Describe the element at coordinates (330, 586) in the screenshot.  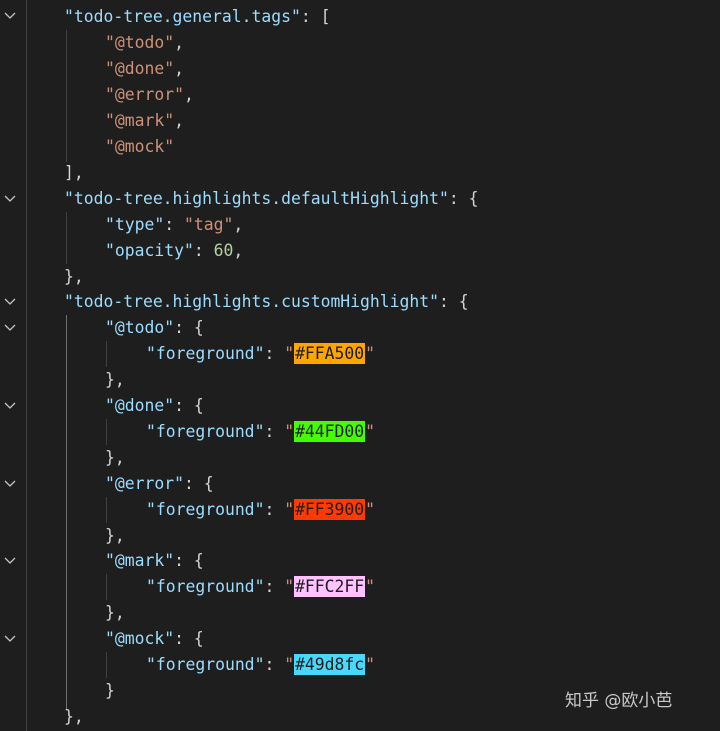
I see `color-swatch: #FFC2FF` at that location.